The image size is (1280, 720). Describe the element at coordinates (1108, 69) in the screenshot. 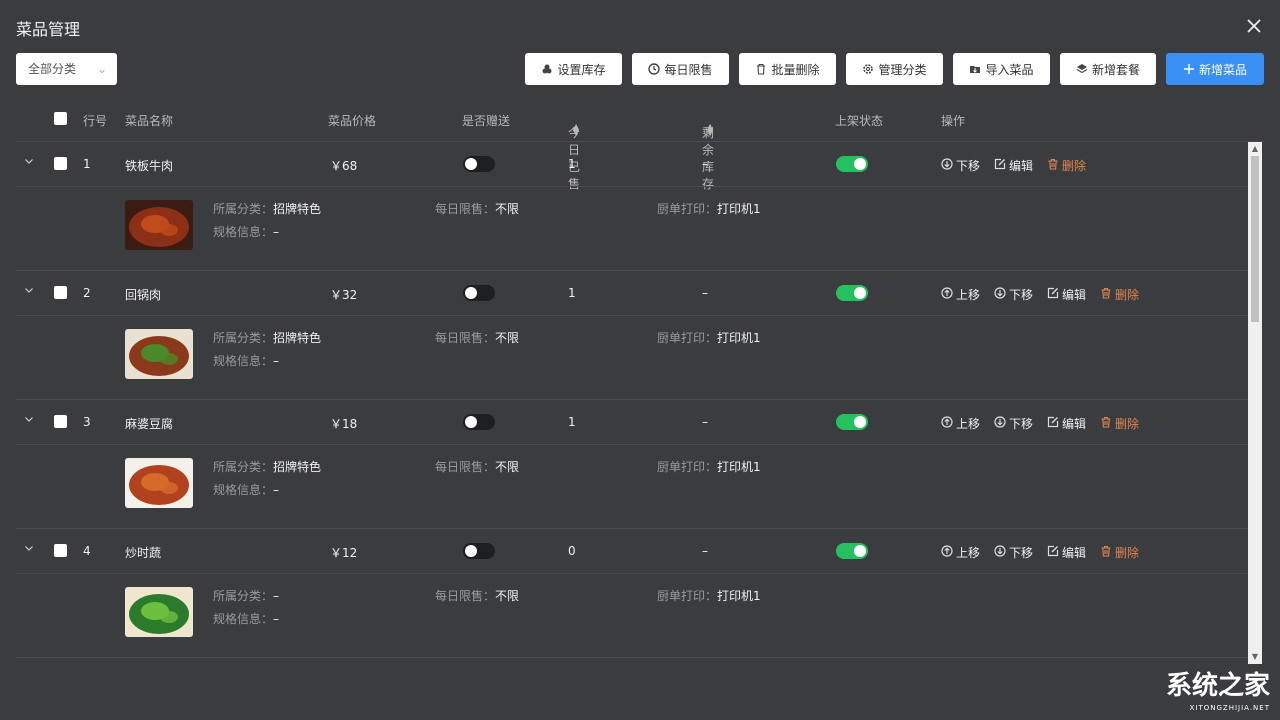

I see `add-combo-button: 新增套餐` at that location.